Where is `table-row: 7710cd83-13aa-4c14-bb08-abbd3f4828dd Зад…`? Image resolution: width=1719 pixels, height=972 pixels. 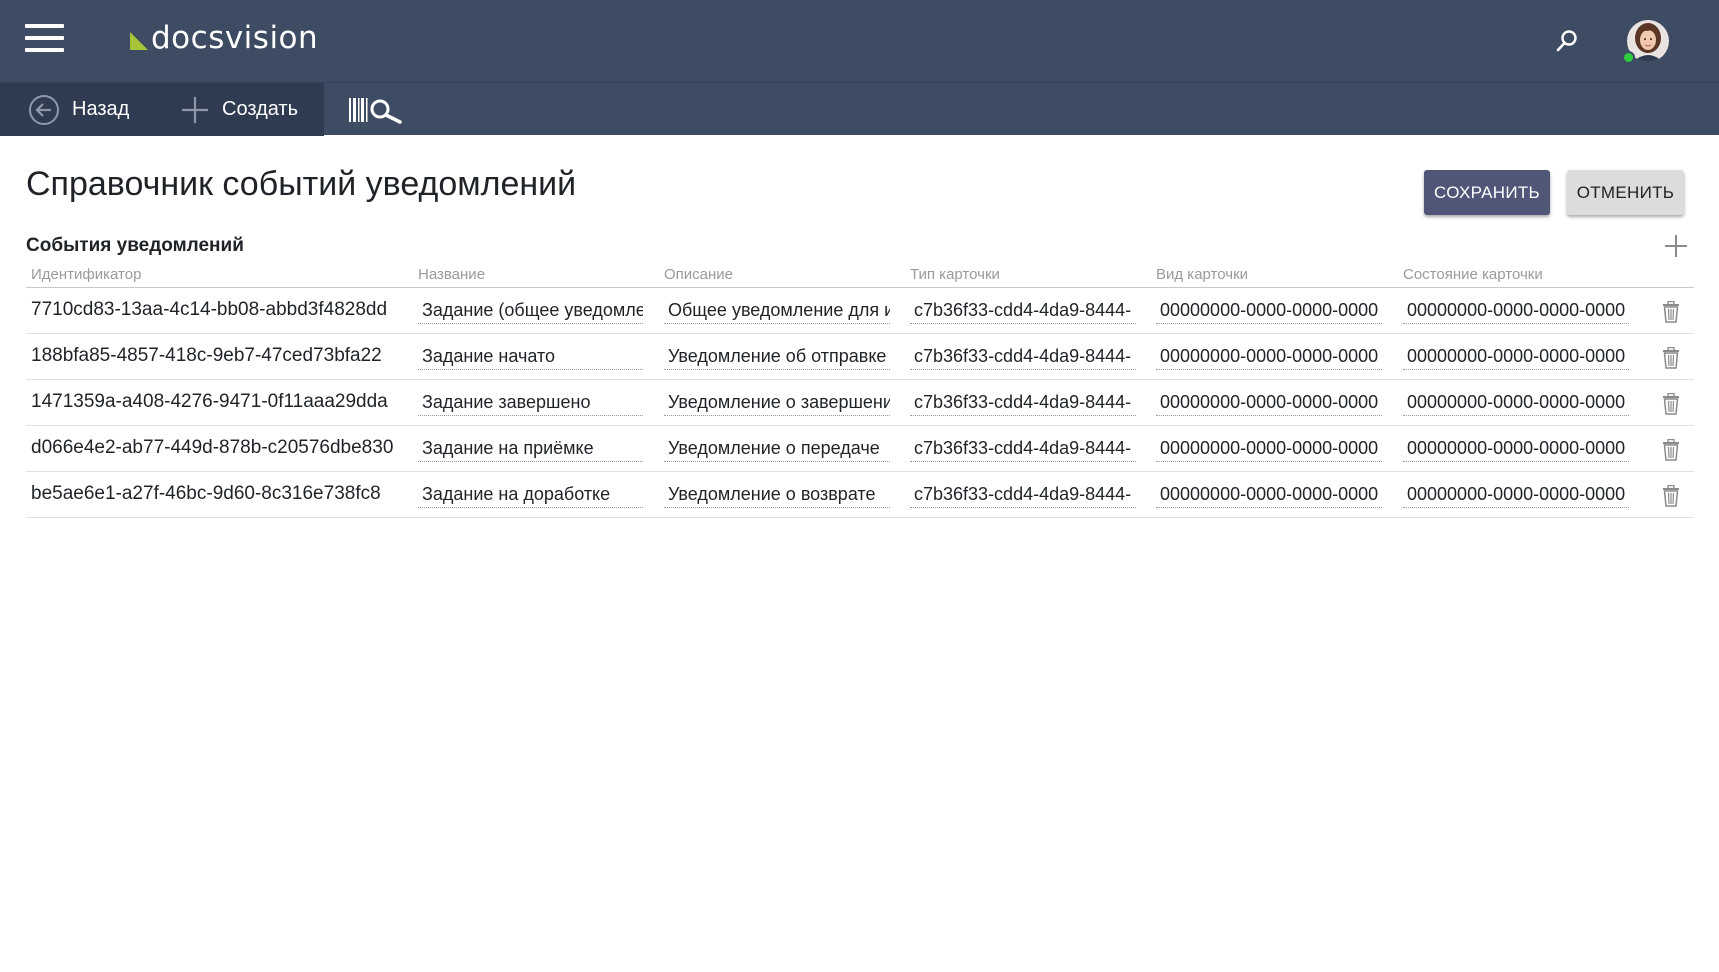
table-row: 7710cd83-13aa-4c14-bb08-abbd3f4828dd Зад… is located at coordinates (860, 311).